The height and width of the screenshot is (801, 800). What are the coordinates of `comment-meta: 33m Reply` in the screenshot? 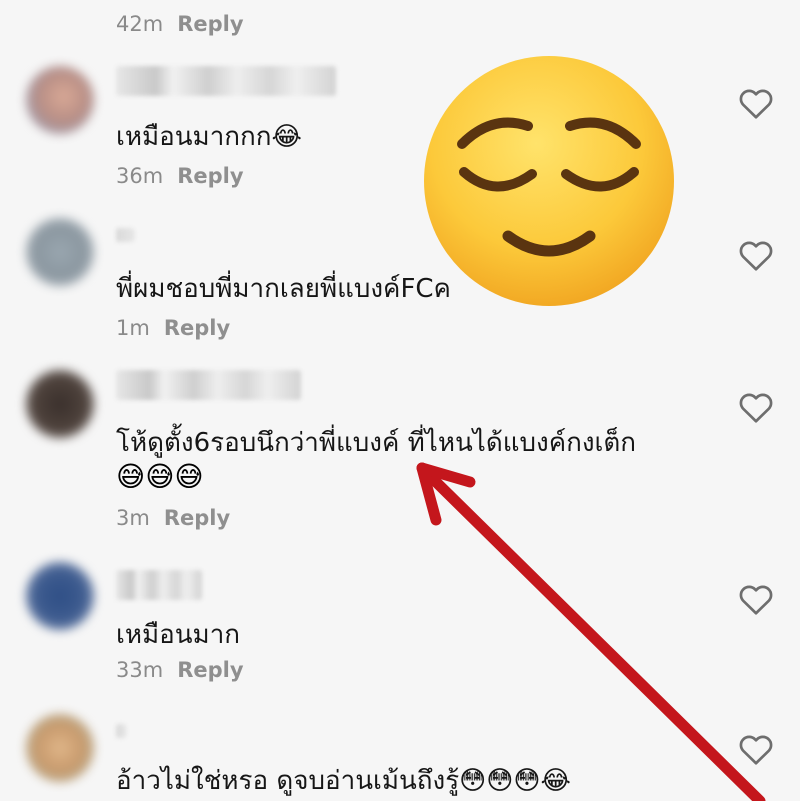 It's located at (180, 670).